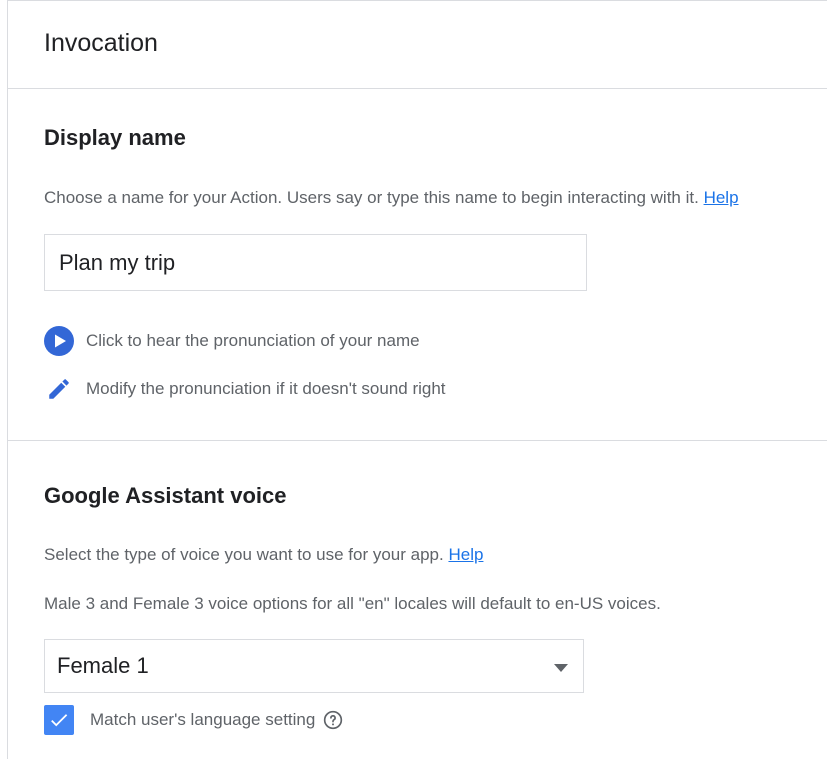 This screenshot has height=759, width=828. Describe the element at coordinates (315, 262) in the screenshot. I see `display-name-input: Plan my trip` at that location.